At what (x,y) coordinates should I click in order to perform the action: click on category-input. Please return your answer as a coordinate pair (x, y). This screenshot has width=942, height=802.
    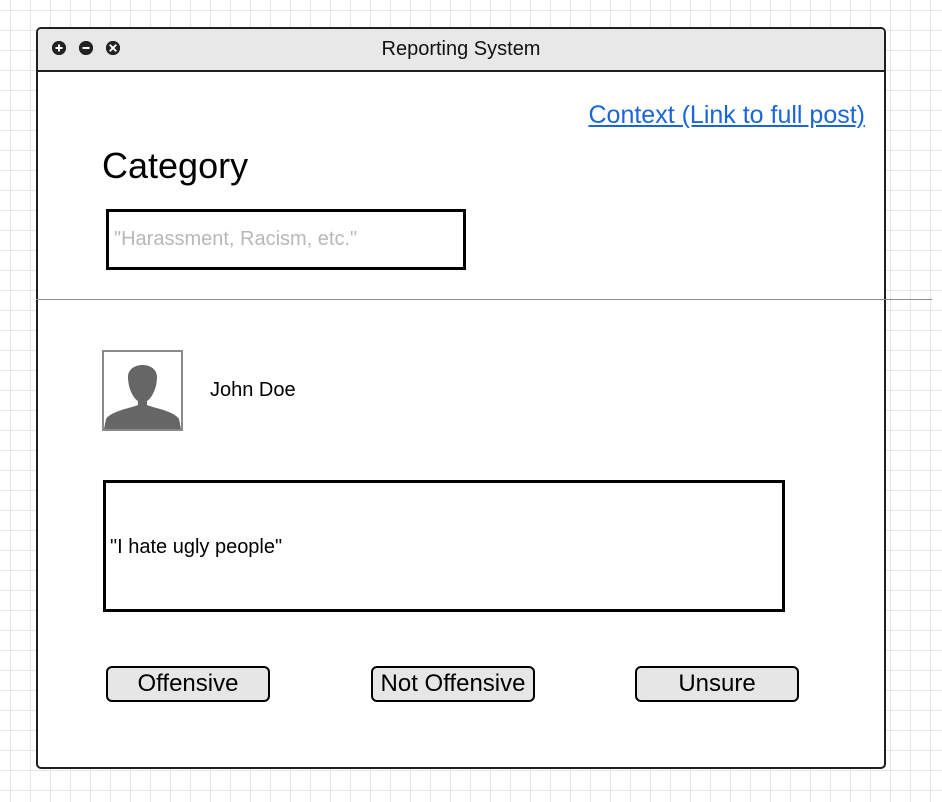
    Looking at the image, I should click on (286, 239).